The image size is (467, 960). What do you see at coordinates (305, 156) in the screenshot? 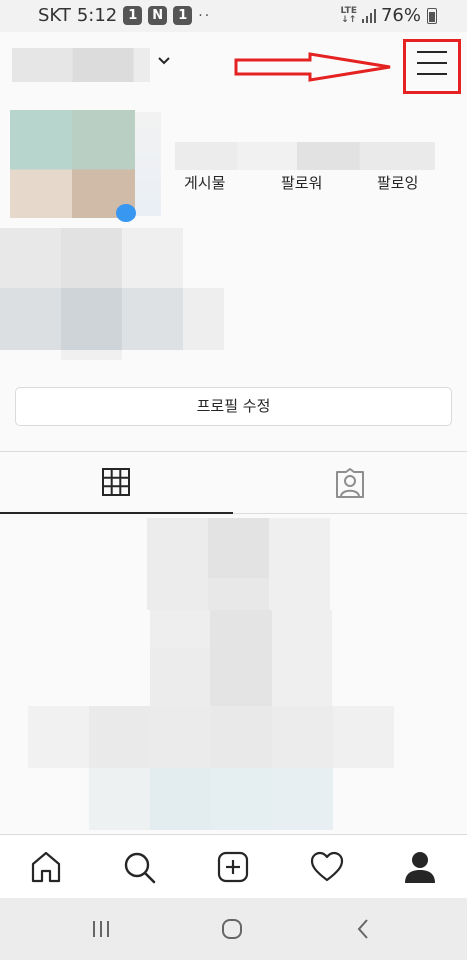
I see `stat-values-blurred` at bounding box center [305, 156].